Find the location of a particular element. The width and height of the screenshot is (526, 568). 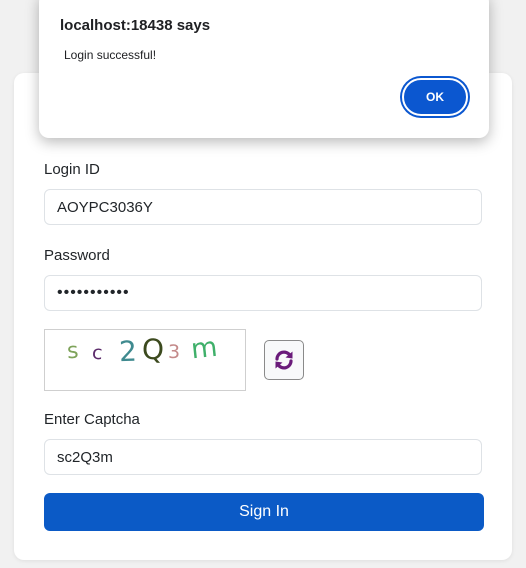

refresh-captcha-button is located at coordinates (284, 360).